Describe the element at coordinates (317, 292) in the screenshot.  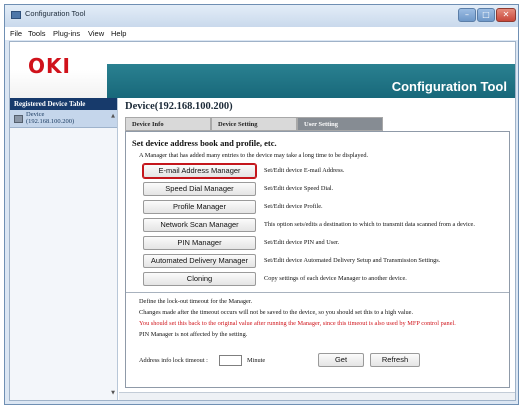
I see `section-divider` at that location.